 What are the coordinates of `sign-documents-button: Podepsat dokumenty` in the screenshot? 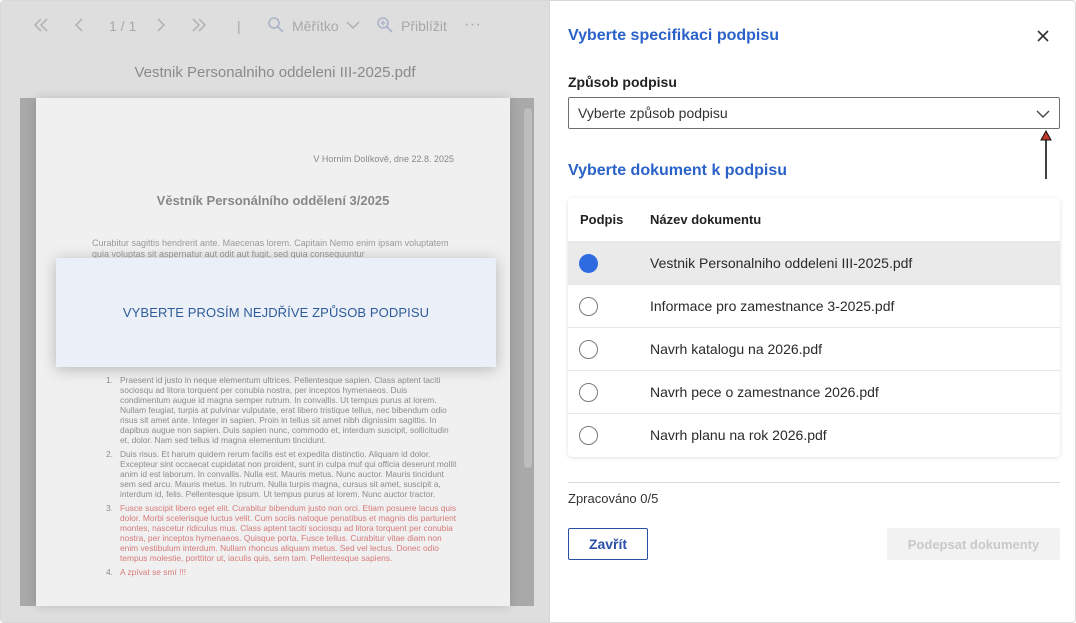 It's located at (973, 544).